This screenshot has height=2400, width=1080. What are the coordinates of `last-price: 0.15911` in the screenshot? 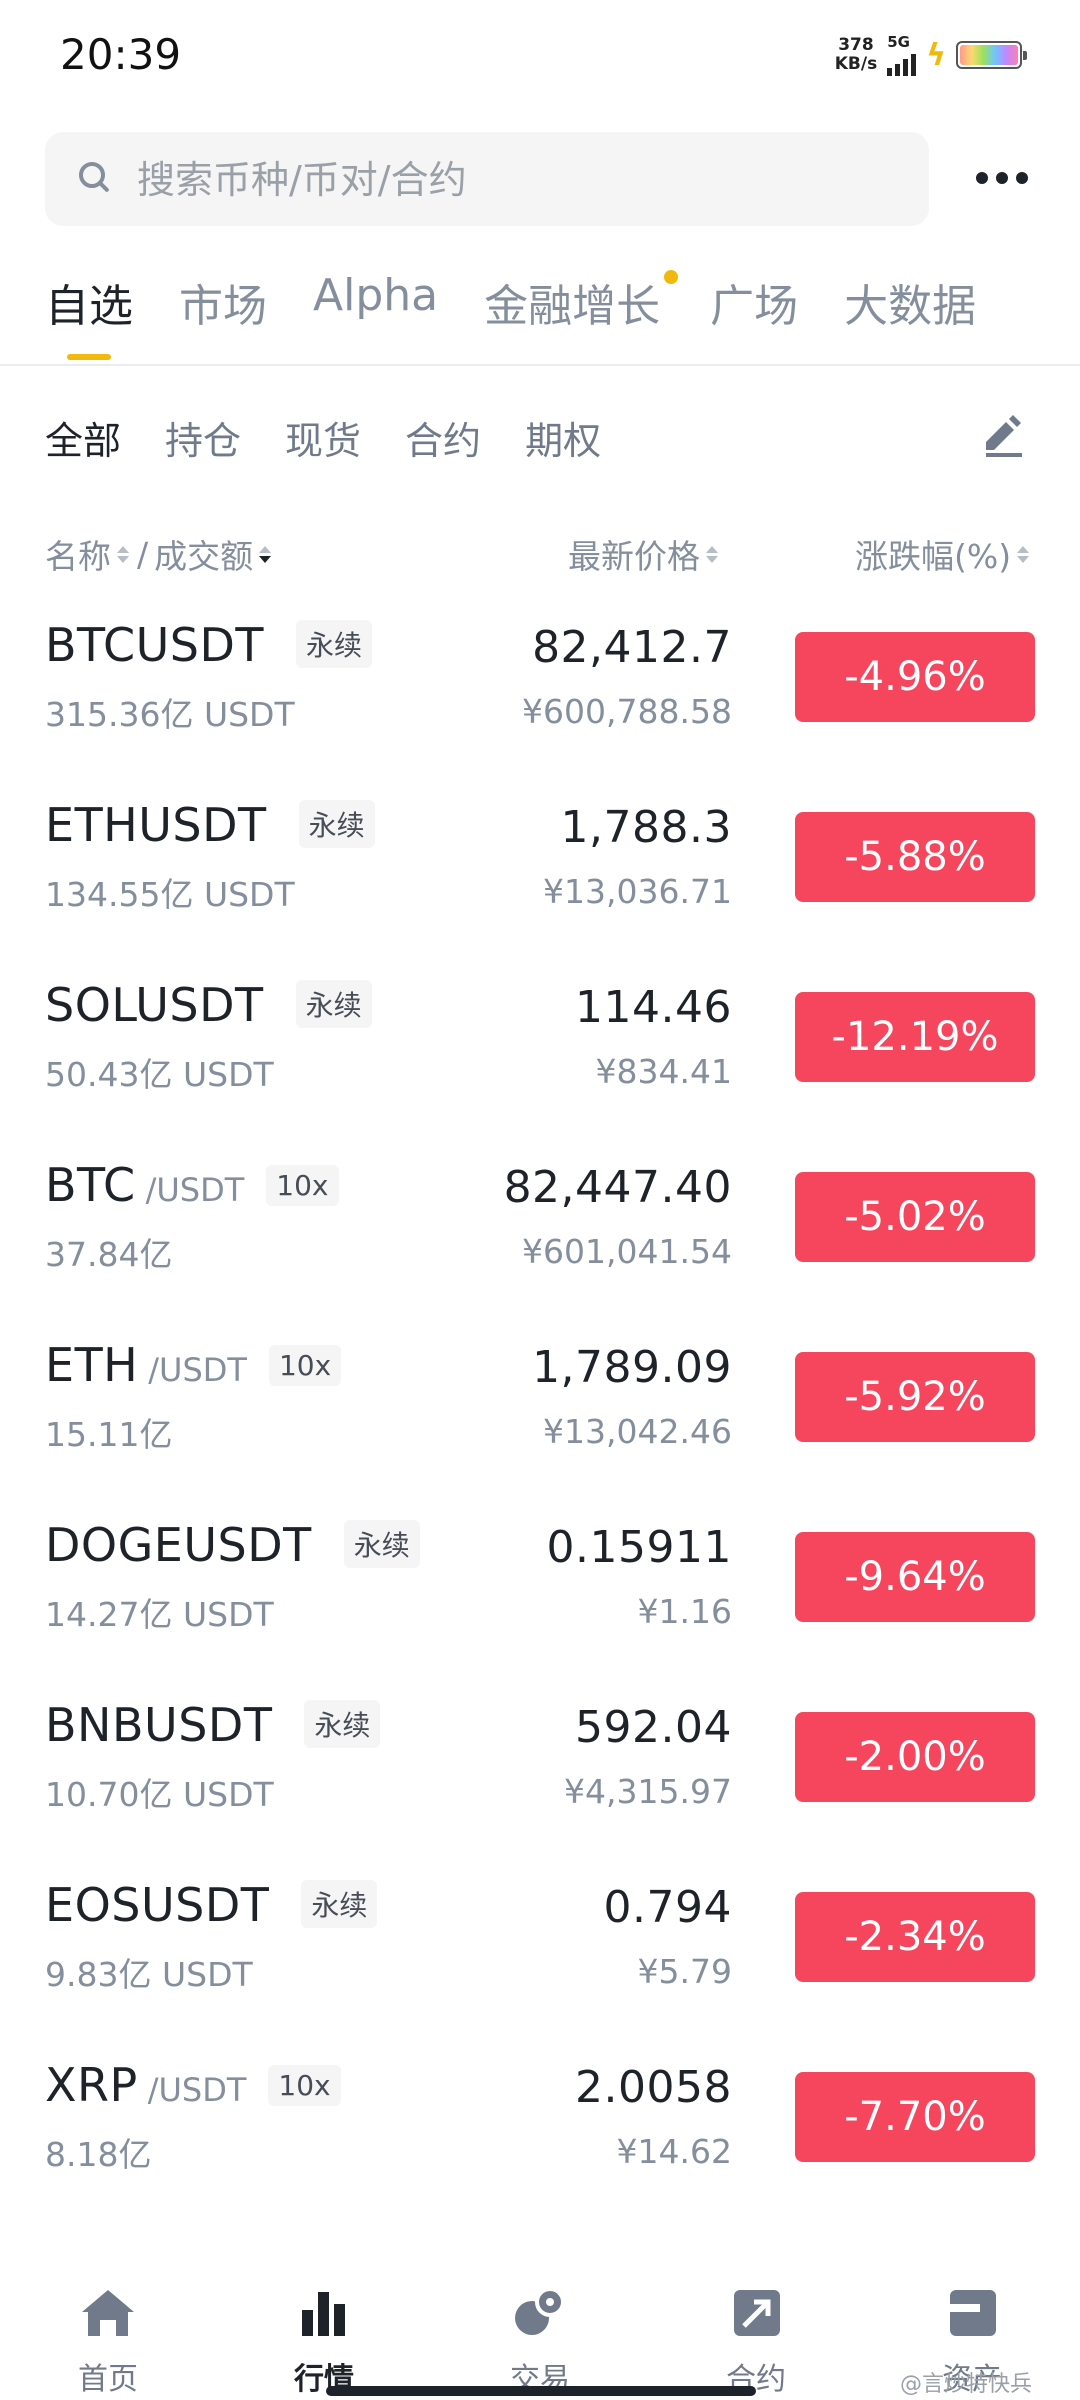 It's located at (639, 1547).